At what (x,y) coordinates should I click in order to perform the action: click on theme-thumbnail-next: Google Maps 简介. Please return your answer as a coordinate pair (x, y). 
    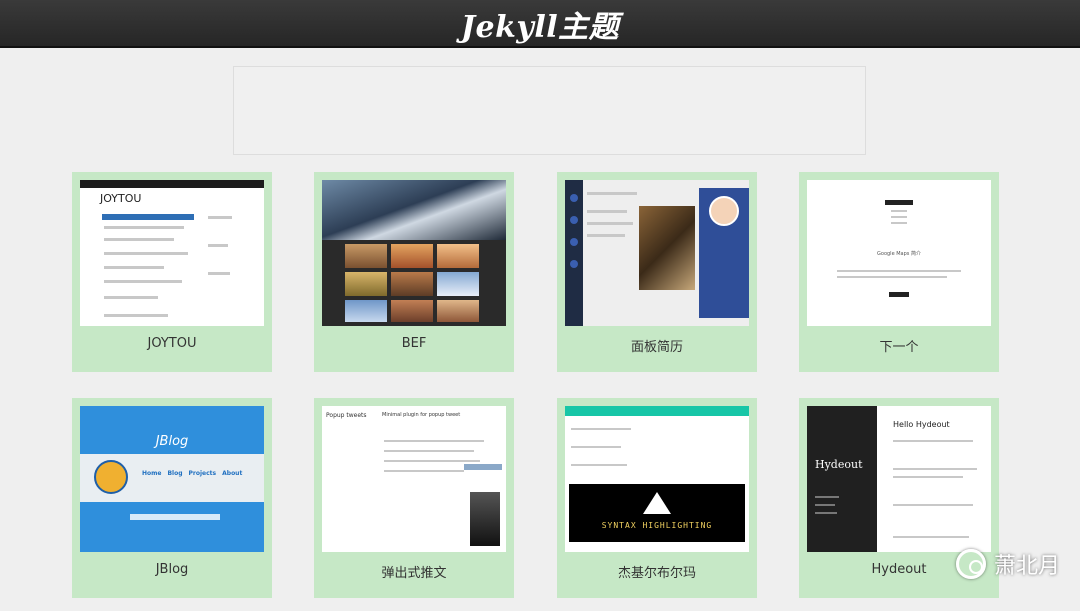
    Looking at the image, I should click on (899, 253).